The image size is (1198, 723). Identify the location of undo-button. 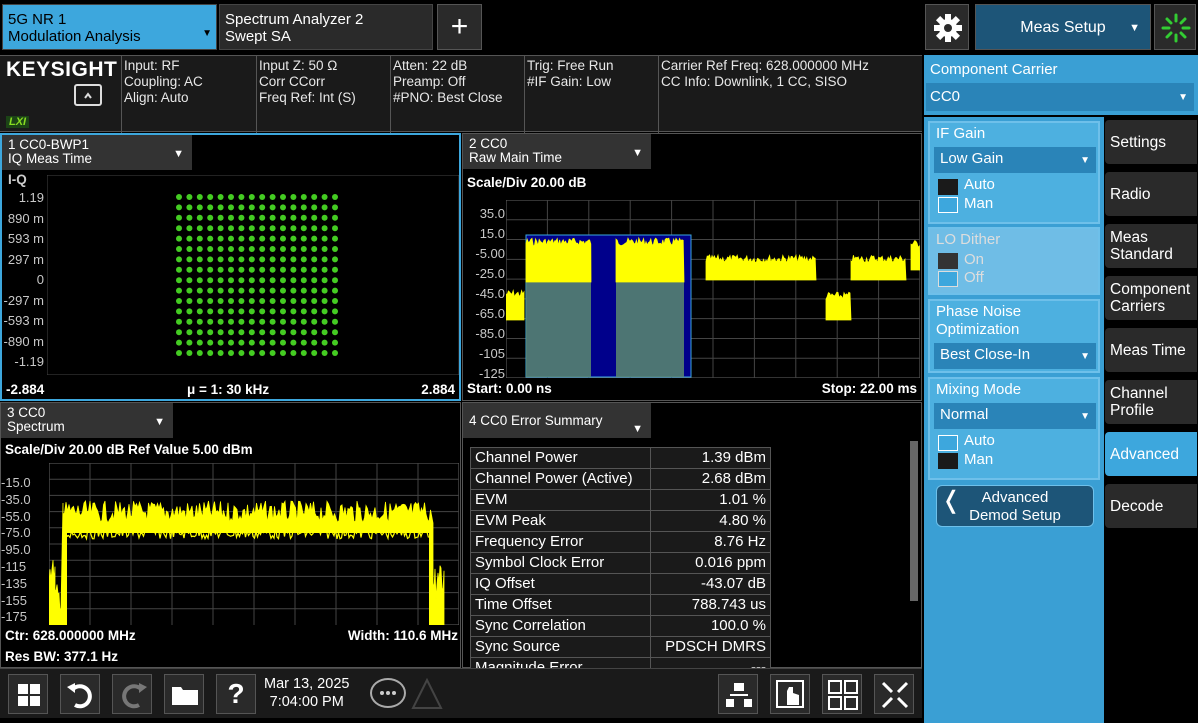
(80, 694).